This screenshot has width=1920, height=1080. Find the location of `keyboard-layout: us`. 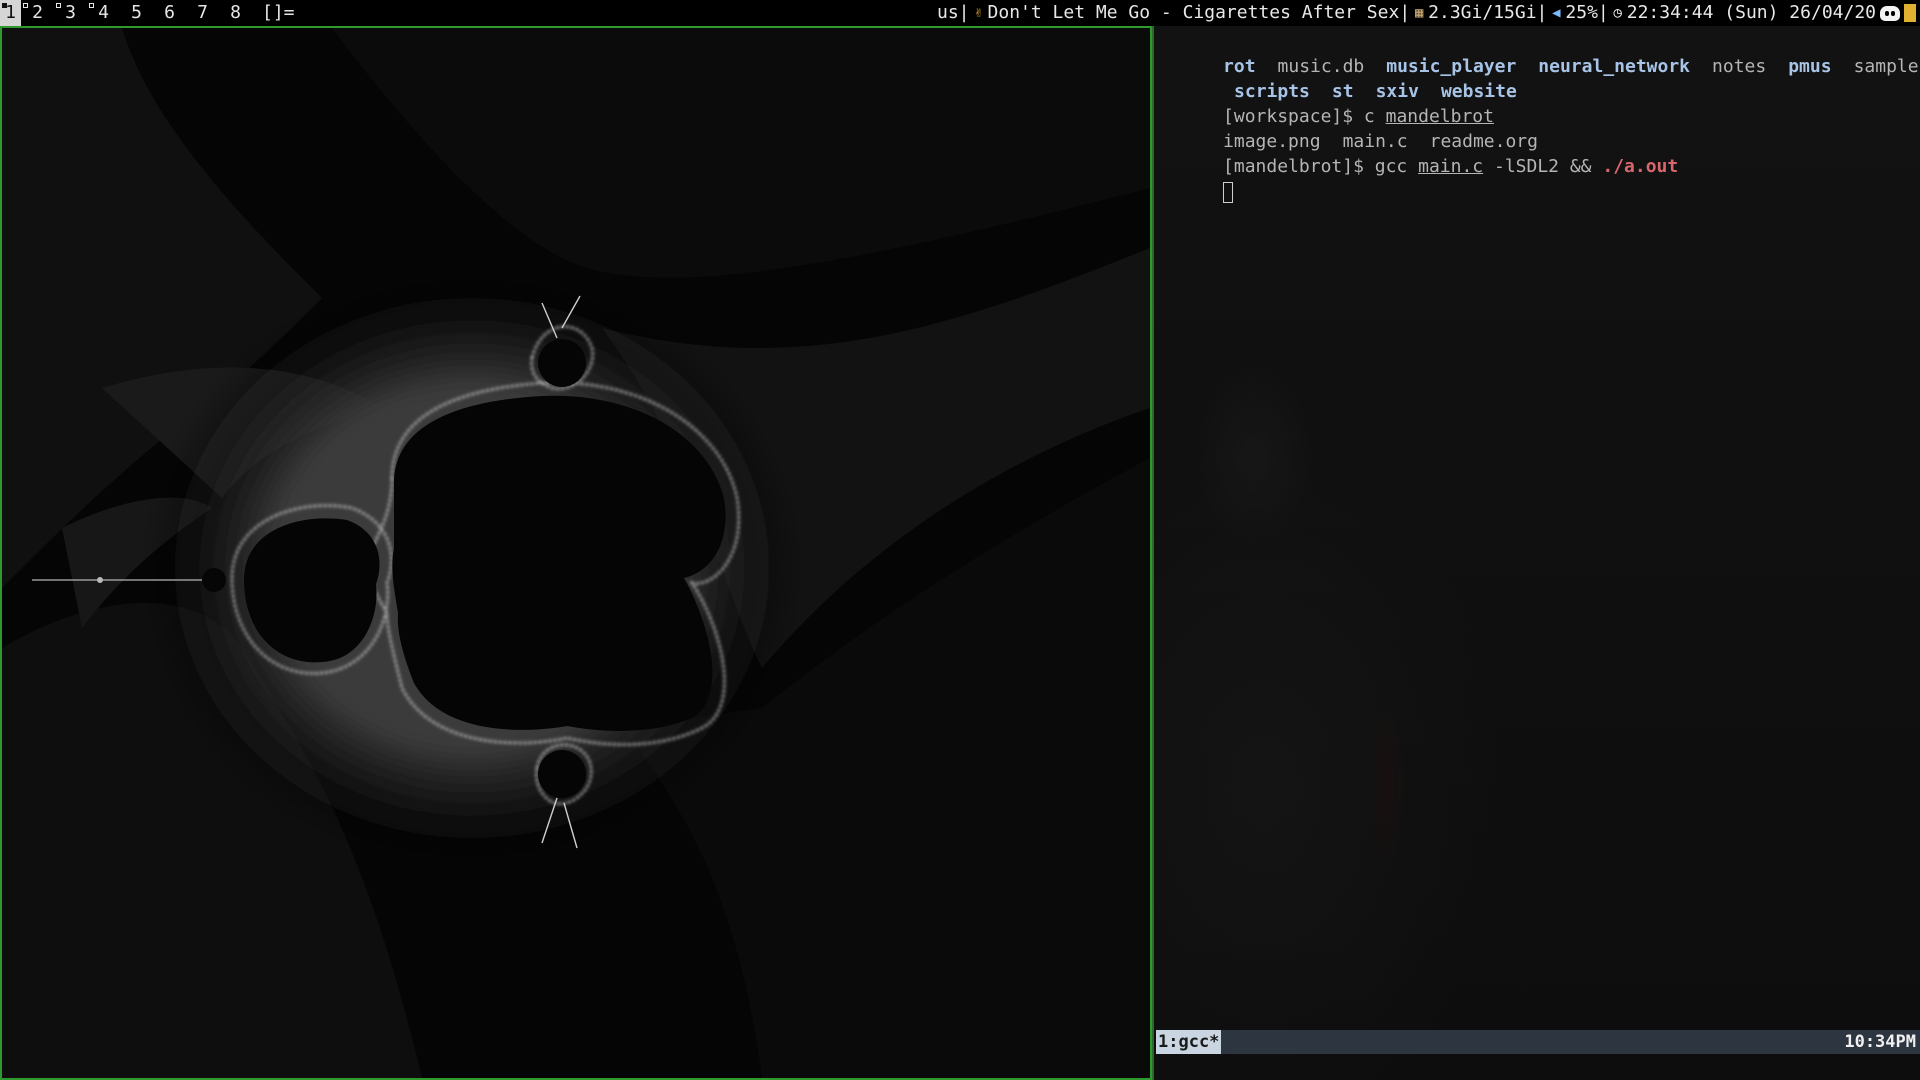

keyboard-layout: us is located at coordinates (947, 12).